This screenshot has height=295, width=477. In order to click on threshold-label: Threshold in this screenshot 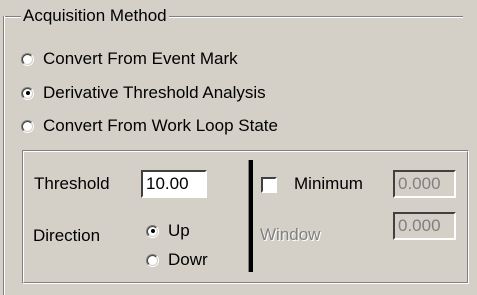, I will do `click(72, 183)`.